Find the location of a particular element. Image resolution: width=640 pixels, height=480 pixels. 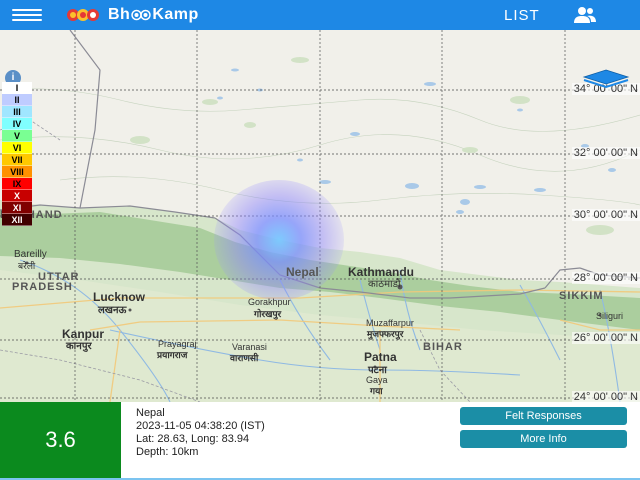

layers-icon is located at coordinates (606, 79).